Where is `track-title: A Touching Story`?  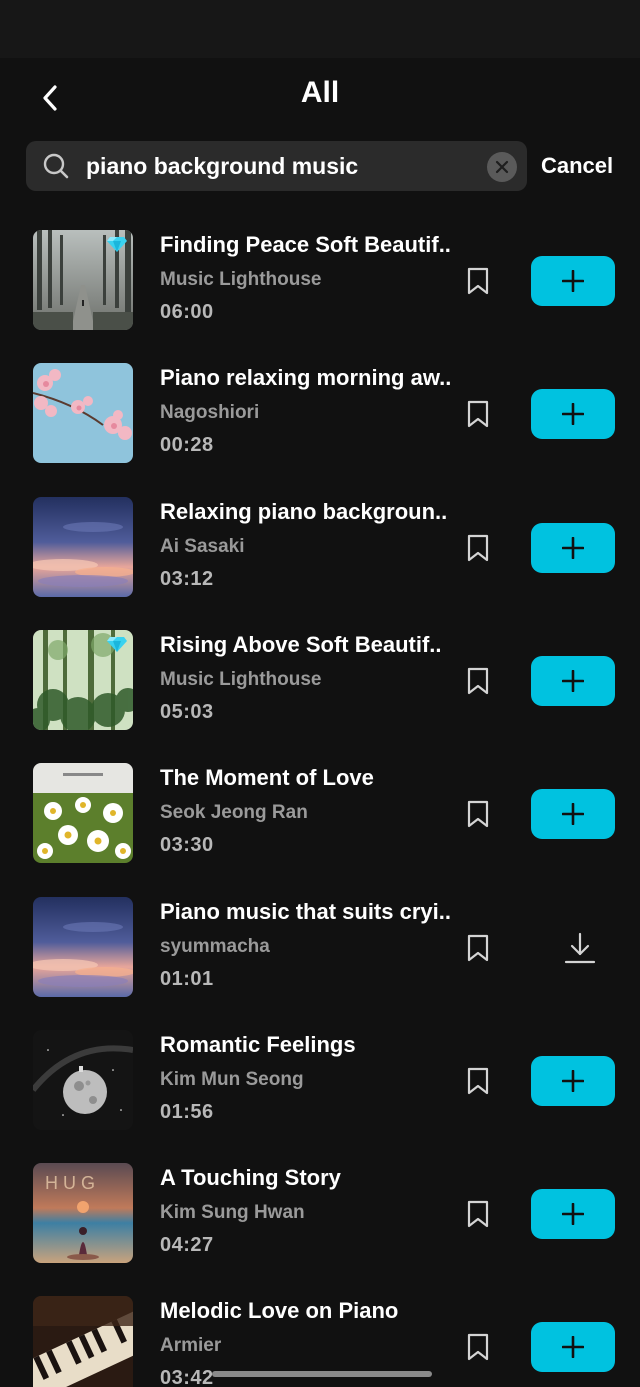 track-title: A Touching Story is located at coordinates (310, 1178).